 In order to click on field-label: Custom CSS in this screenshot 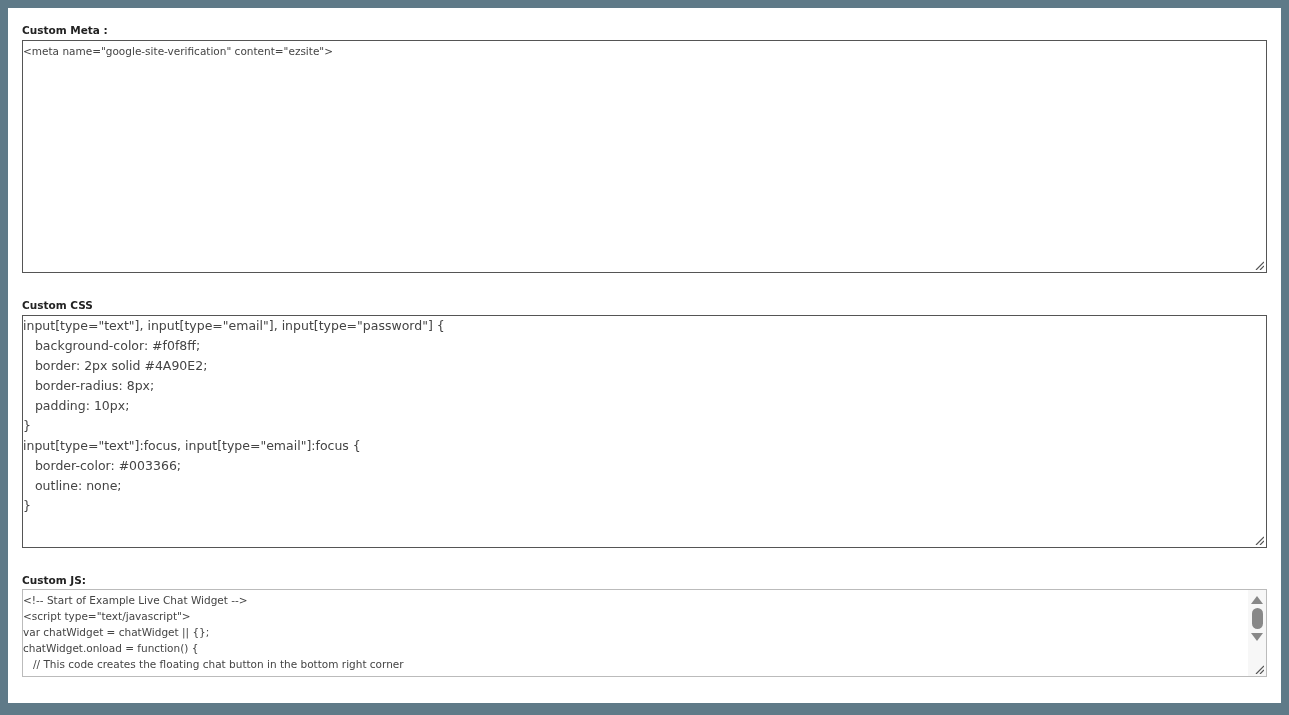, I will do `click(58, 306)`.